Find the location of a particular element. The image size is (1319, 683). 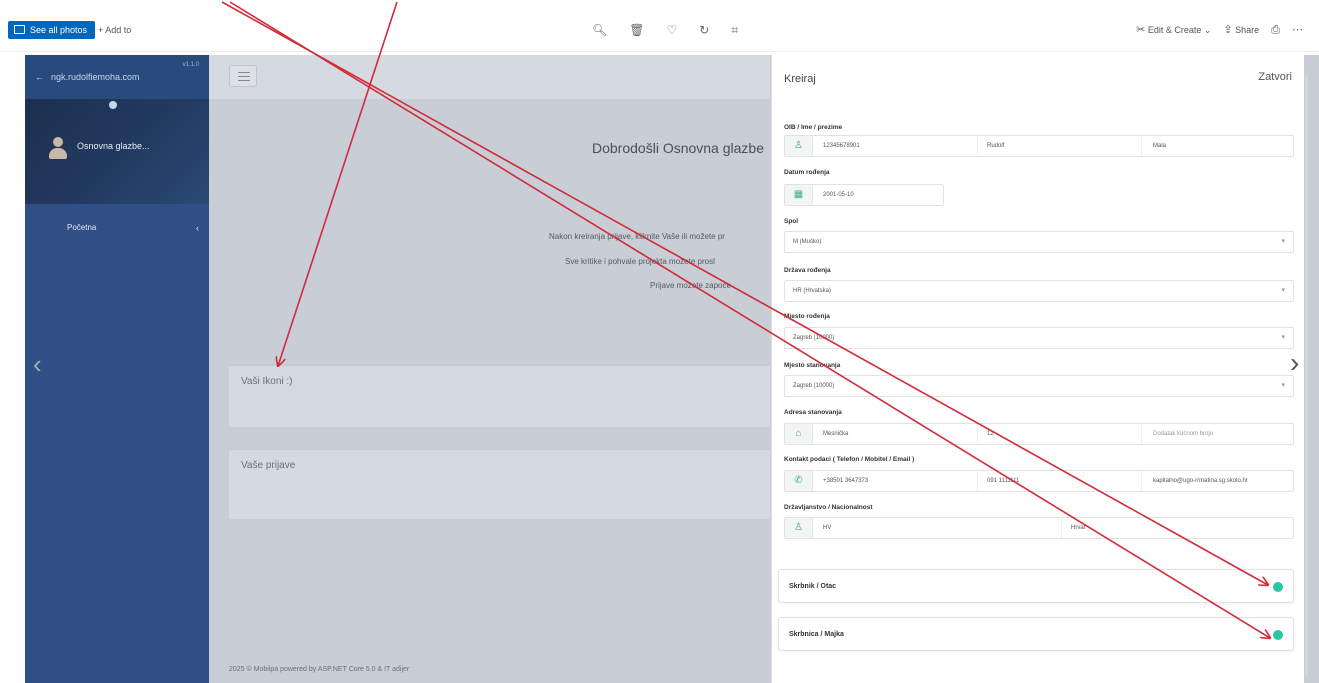

guardian-father-section: Skrbnik / Otac is located at coordinates (1036, 586).